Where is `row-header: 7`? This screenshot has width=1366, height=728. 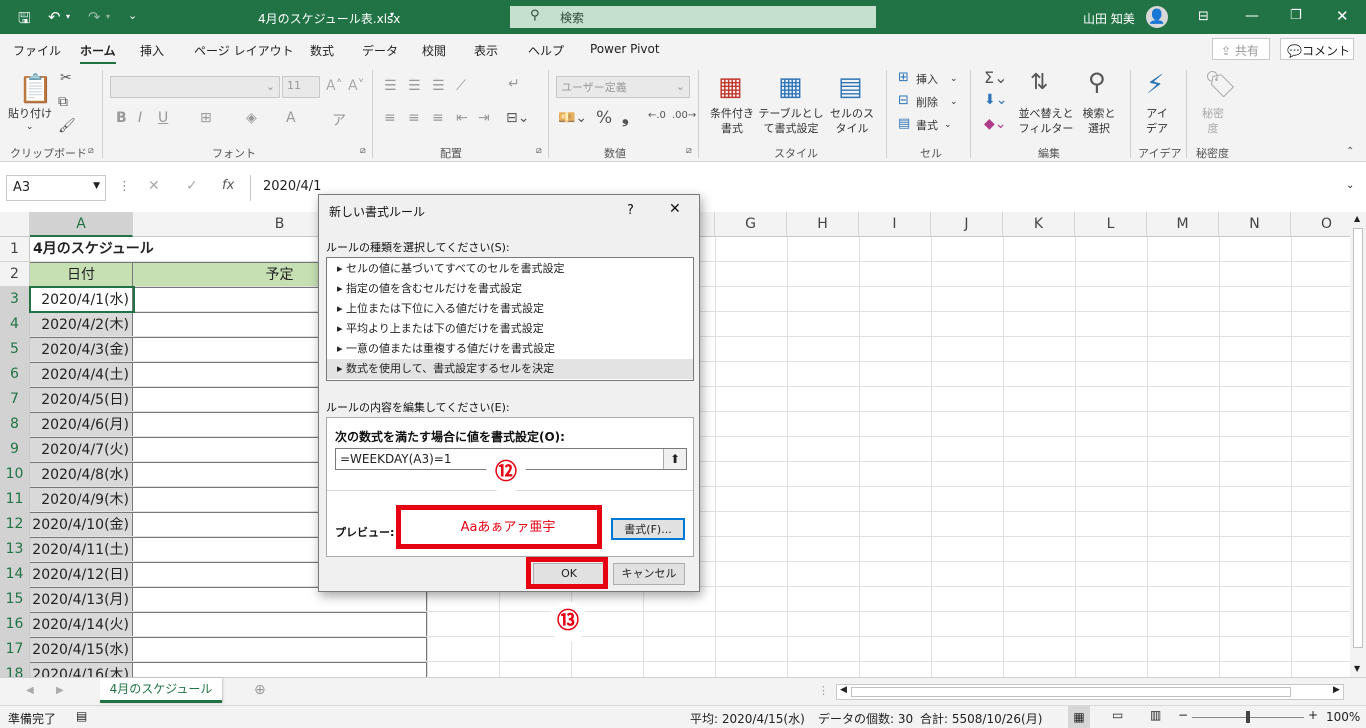
row-header: 7 is located at coordinates (15, 399).